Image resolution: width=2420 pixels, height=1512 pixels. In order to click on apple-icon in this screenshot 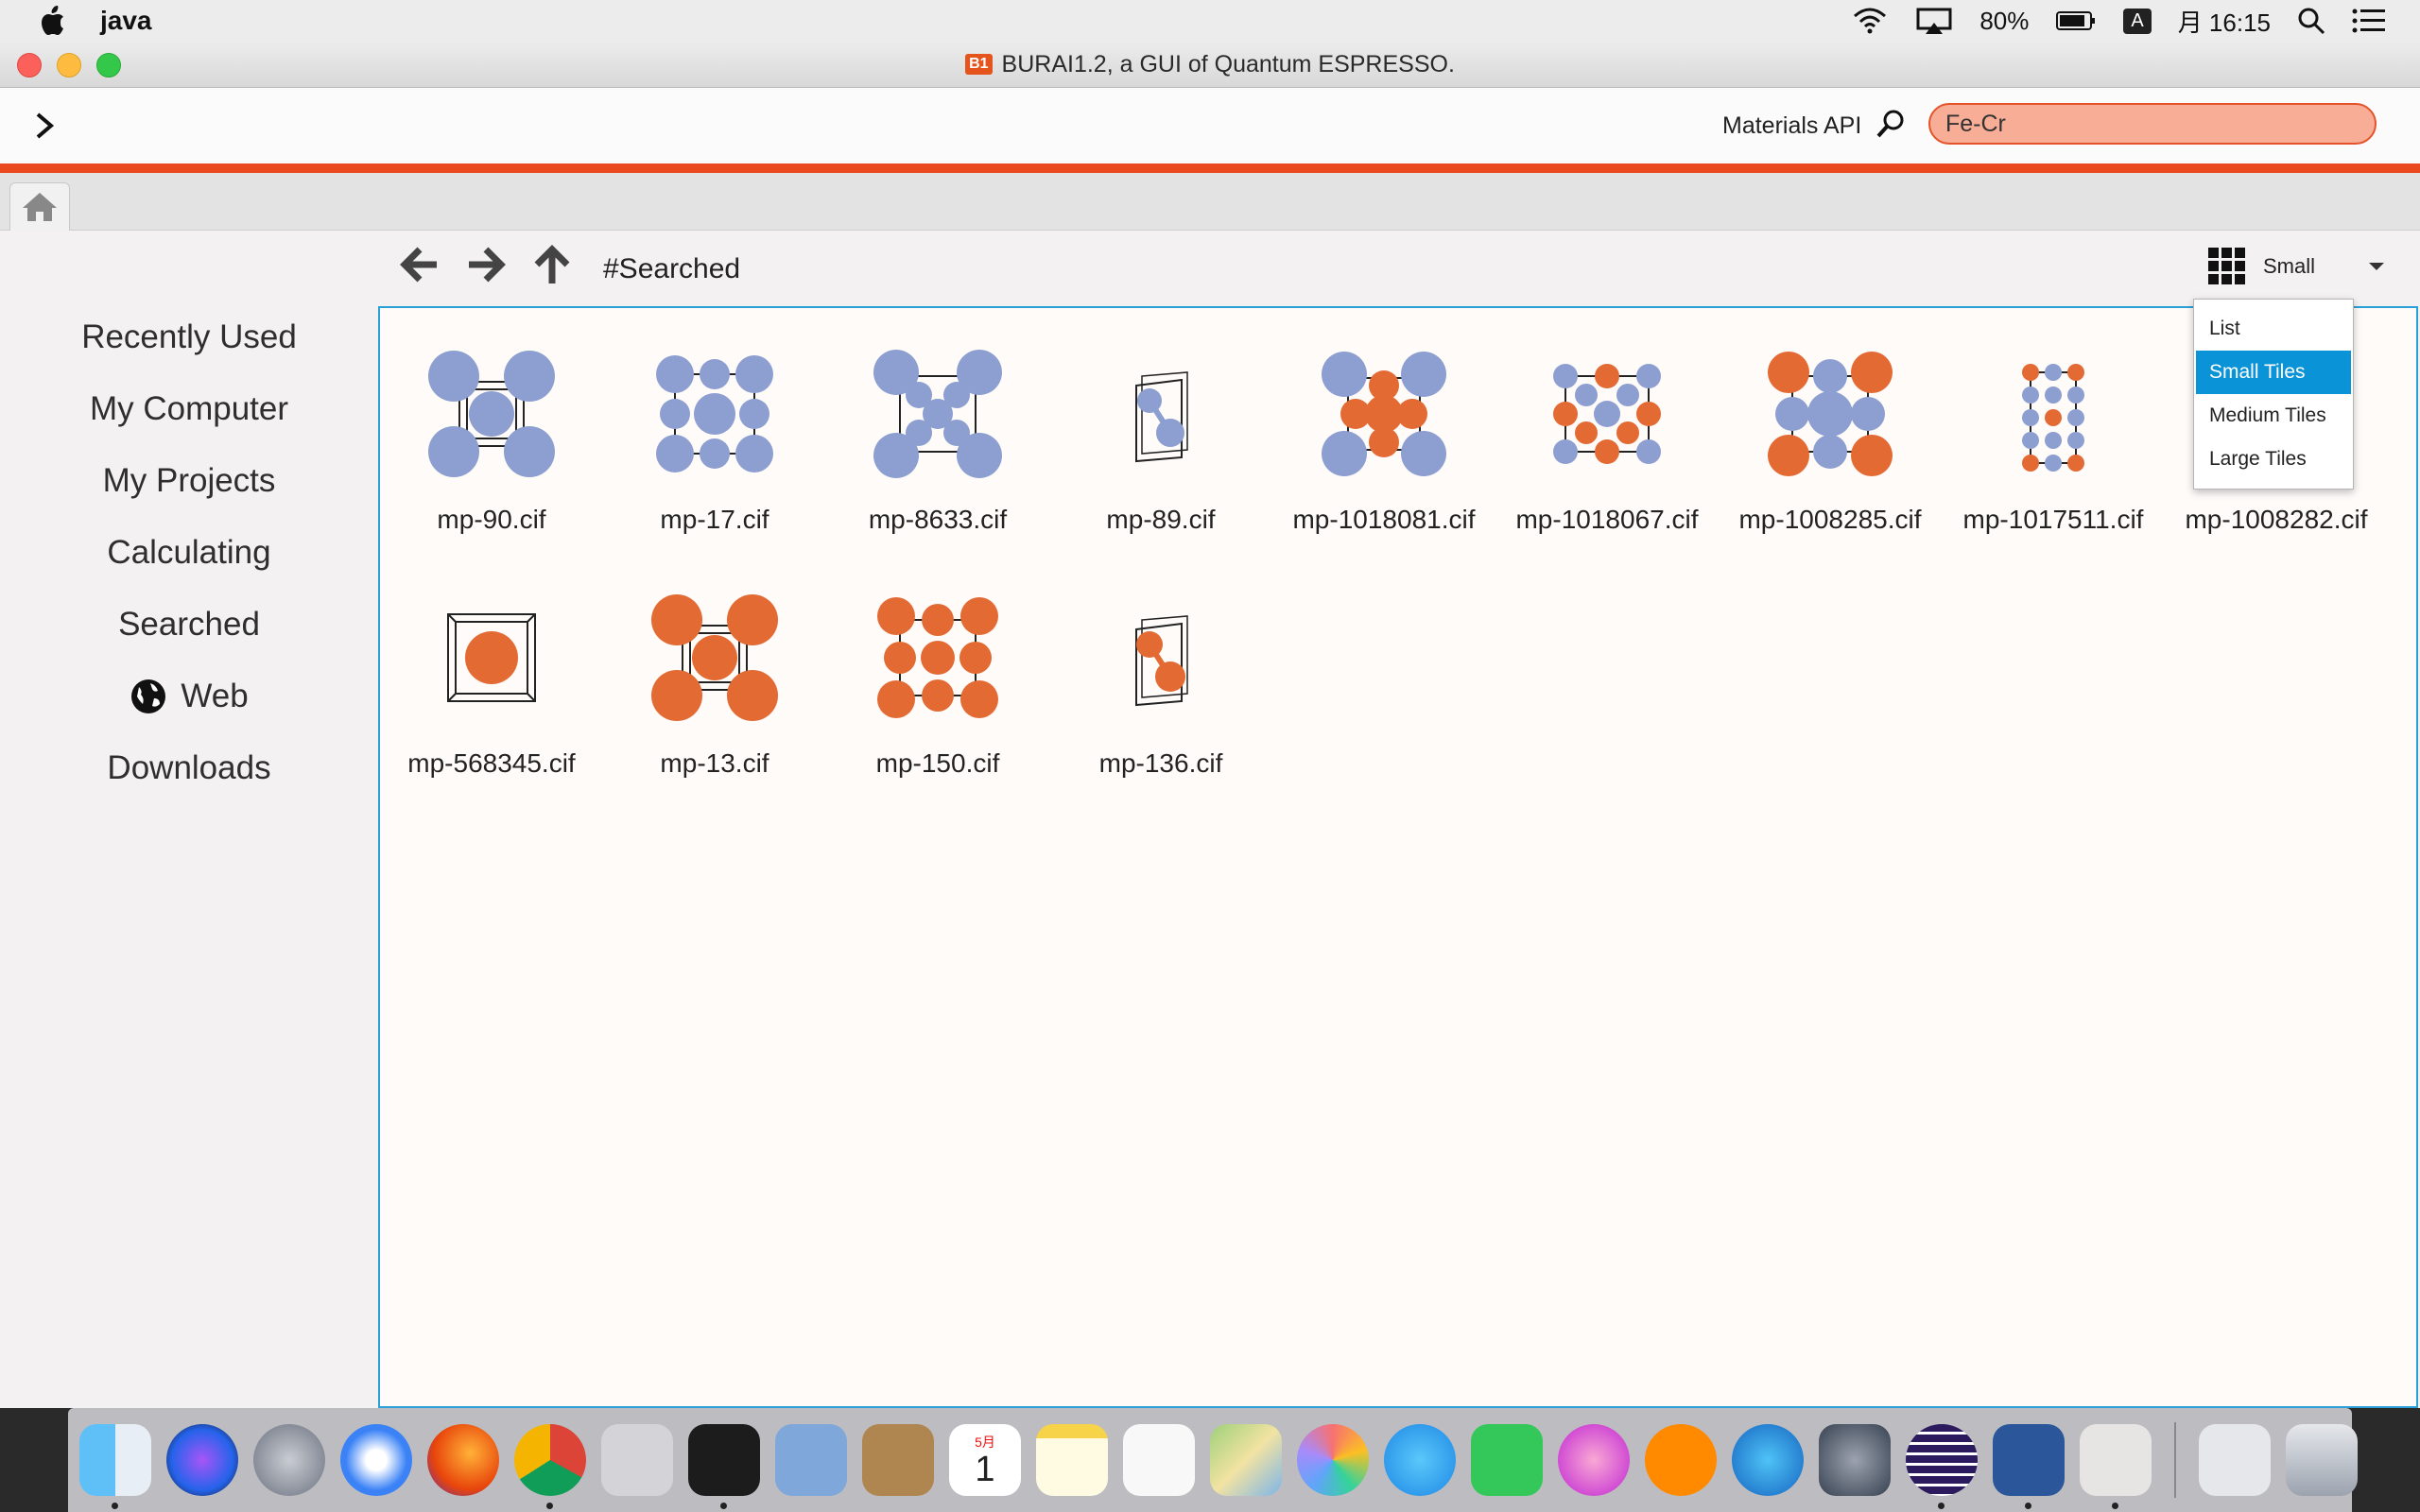, I will do `click(52, 21)`.